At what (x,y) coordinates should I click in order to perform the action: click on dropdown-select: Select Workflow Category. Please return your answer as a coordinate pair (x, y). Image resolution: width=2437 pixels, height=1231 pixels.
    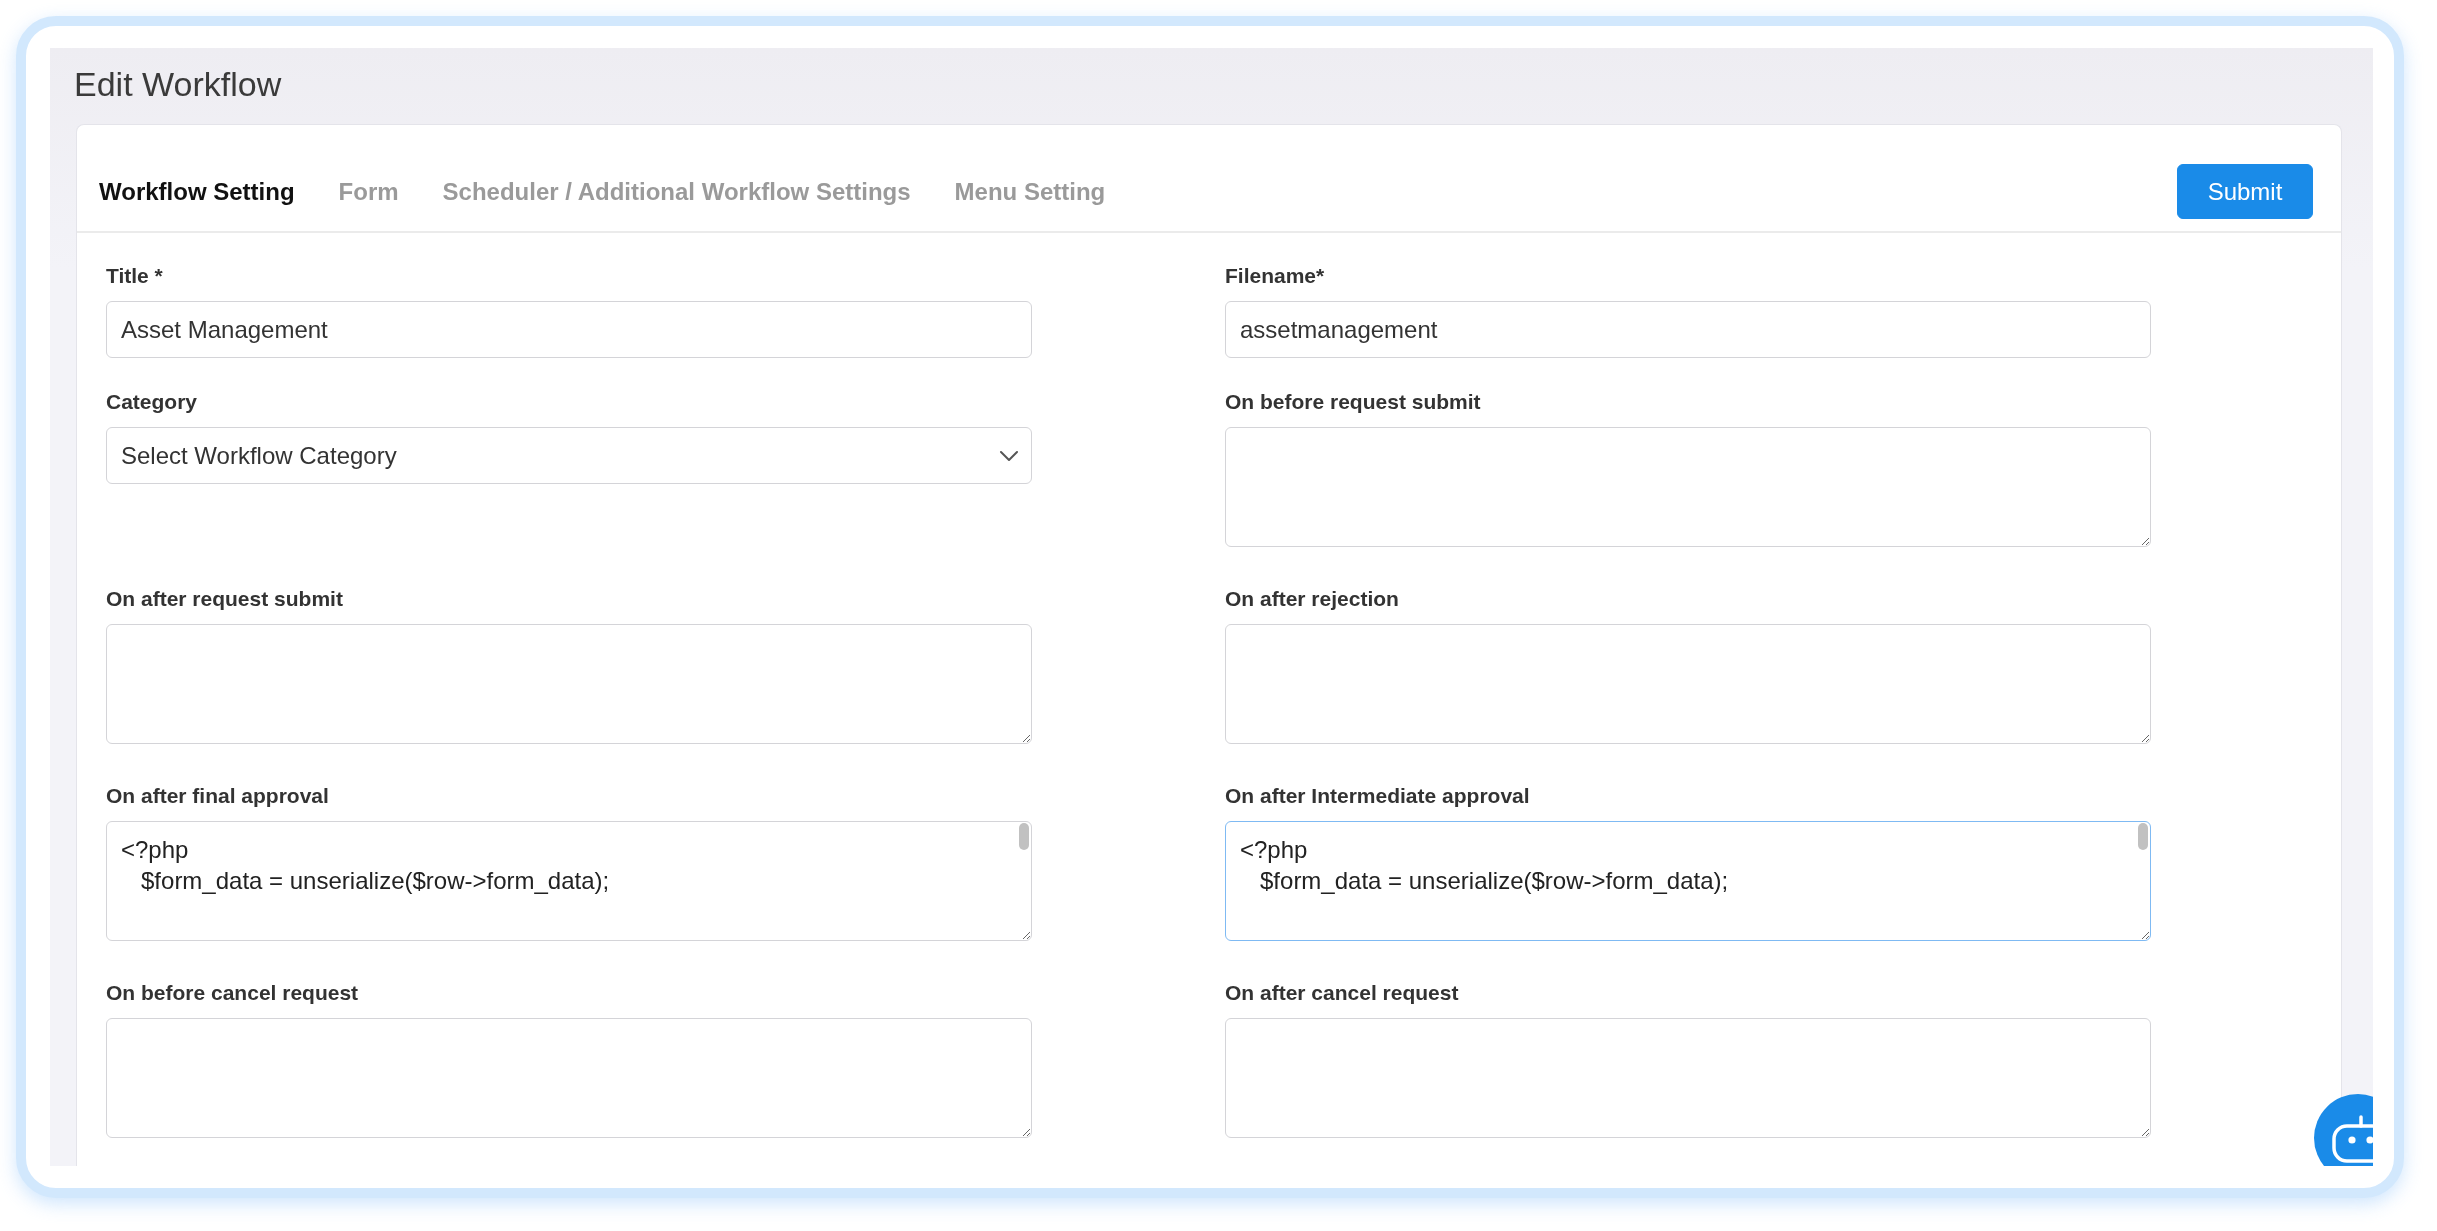
    Looking at the image, I should click on (569, 455).